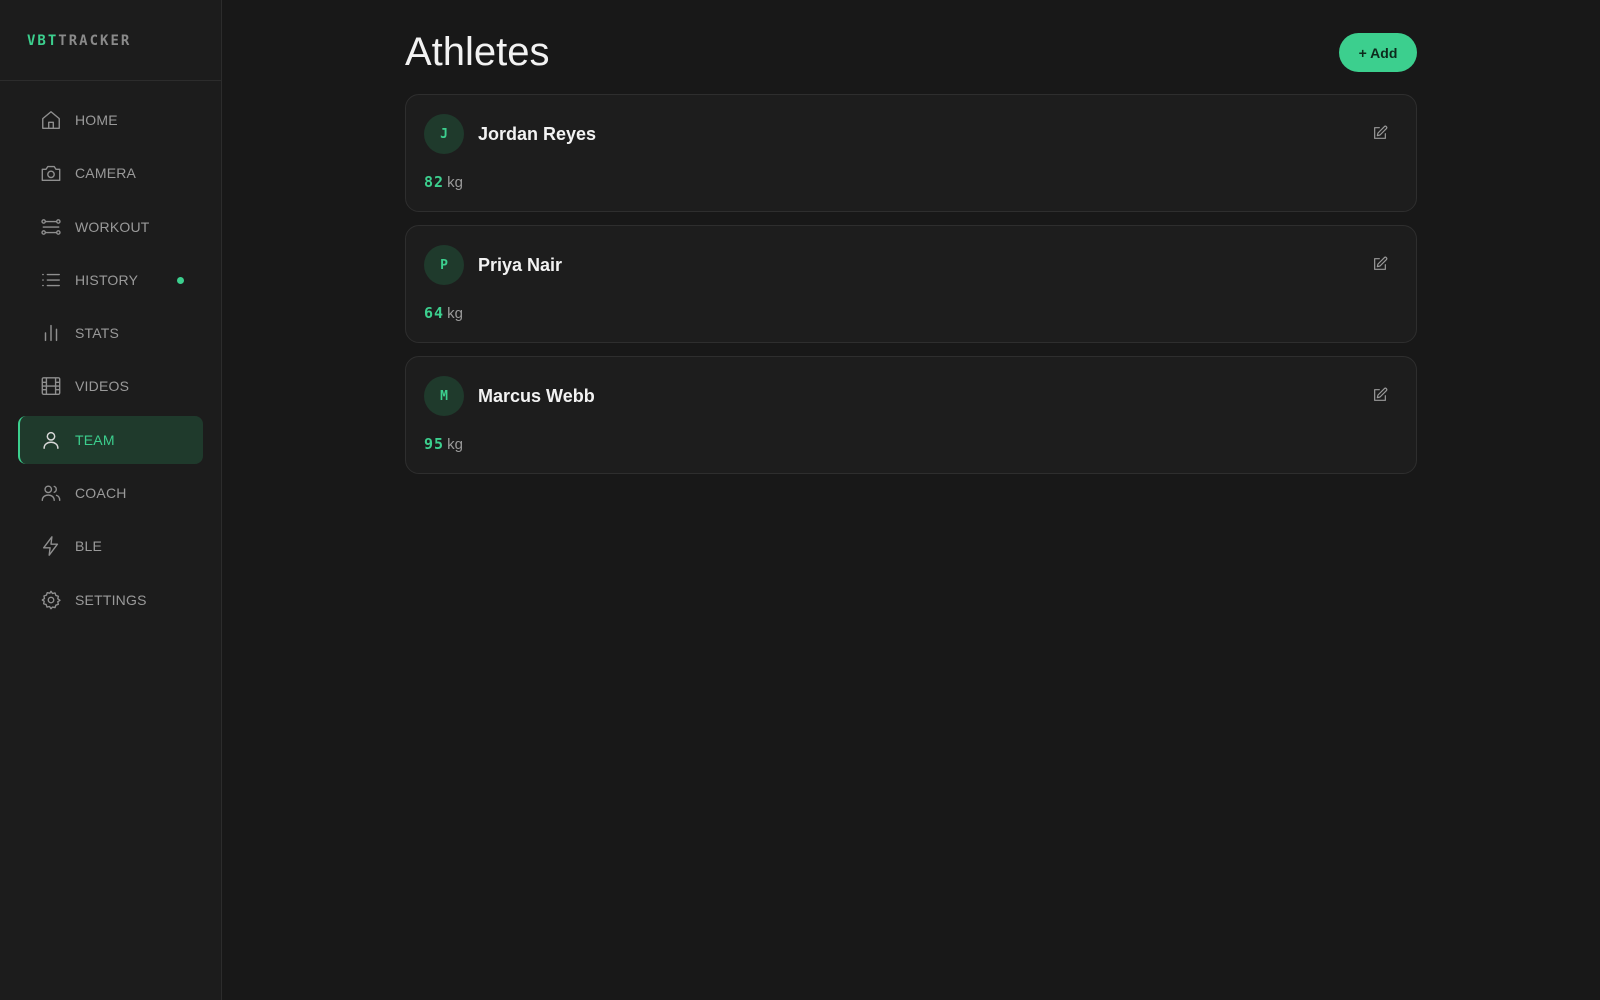  I want to click on sidebar-item-team: TEAM, so click(110, 439).